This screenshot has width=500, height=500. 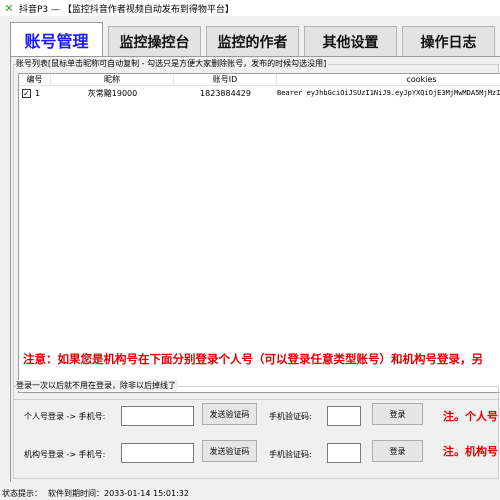 I want to click on org-code-label: 手机验证码:, so click(x=290, y=454).